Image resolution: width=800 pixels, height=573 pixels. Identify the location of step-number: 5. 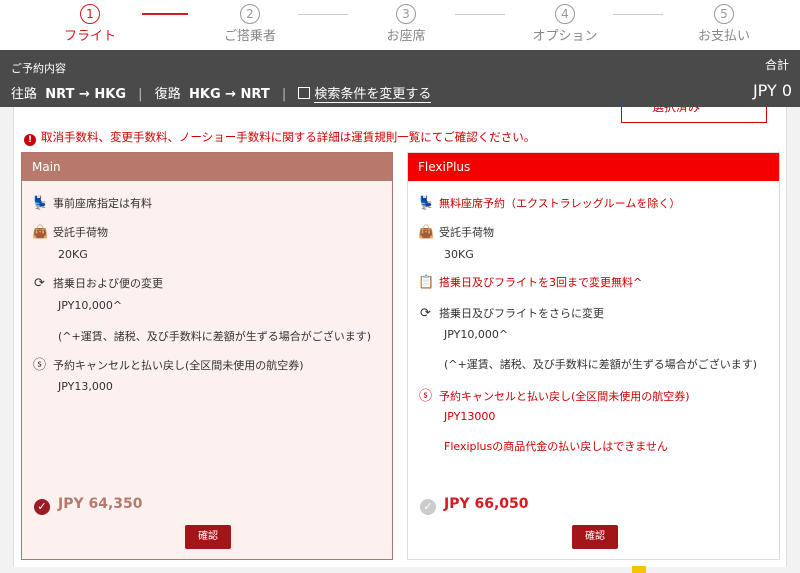
(724, 14).